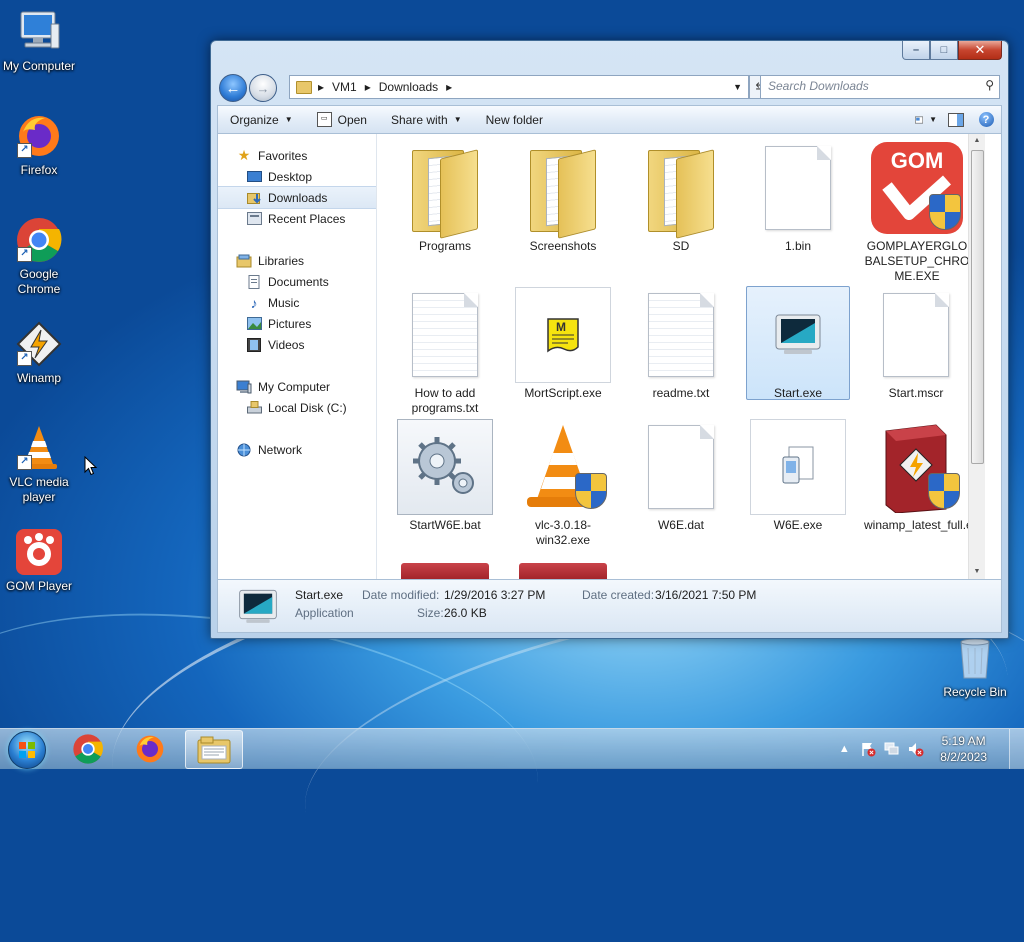 This screenshot has height=942, width=1024. Describe the element at coordinates (514, 120) in the screenshot. I see `new-folder-button: New folder` at that location.